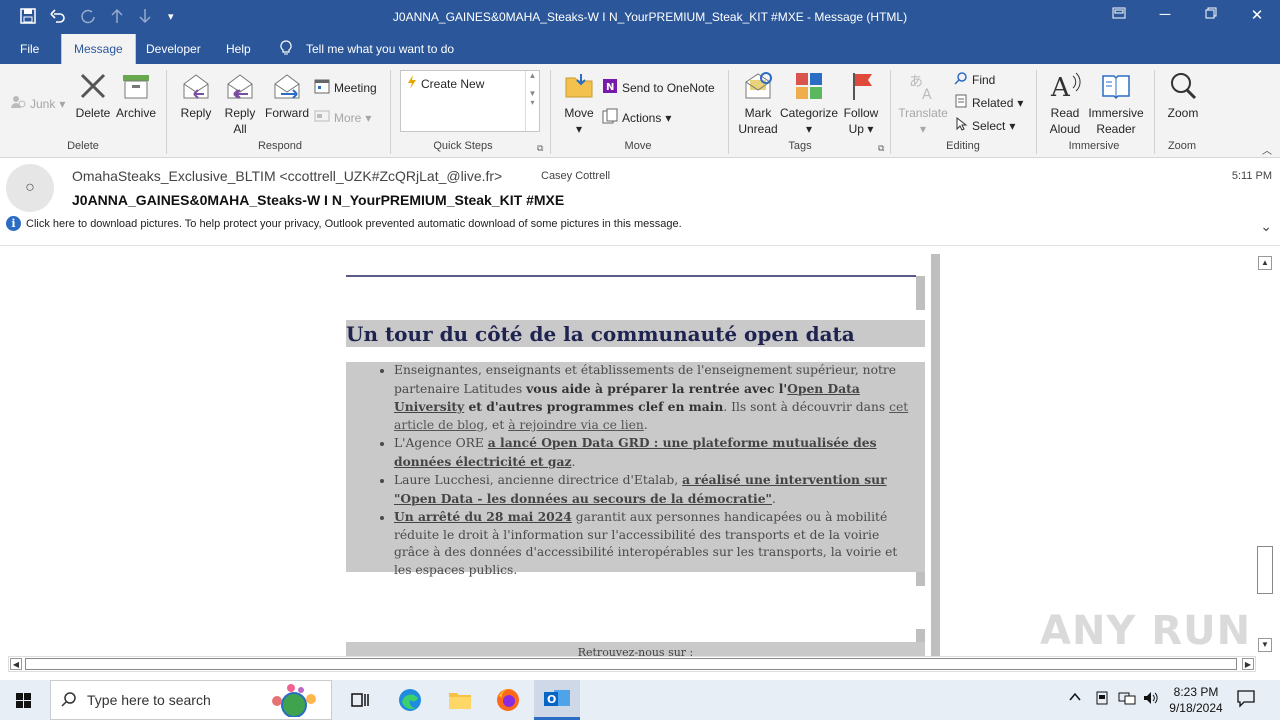  Describe the element at coordinates (961, 79) in the screenshot. I see `find-icon` at that location.